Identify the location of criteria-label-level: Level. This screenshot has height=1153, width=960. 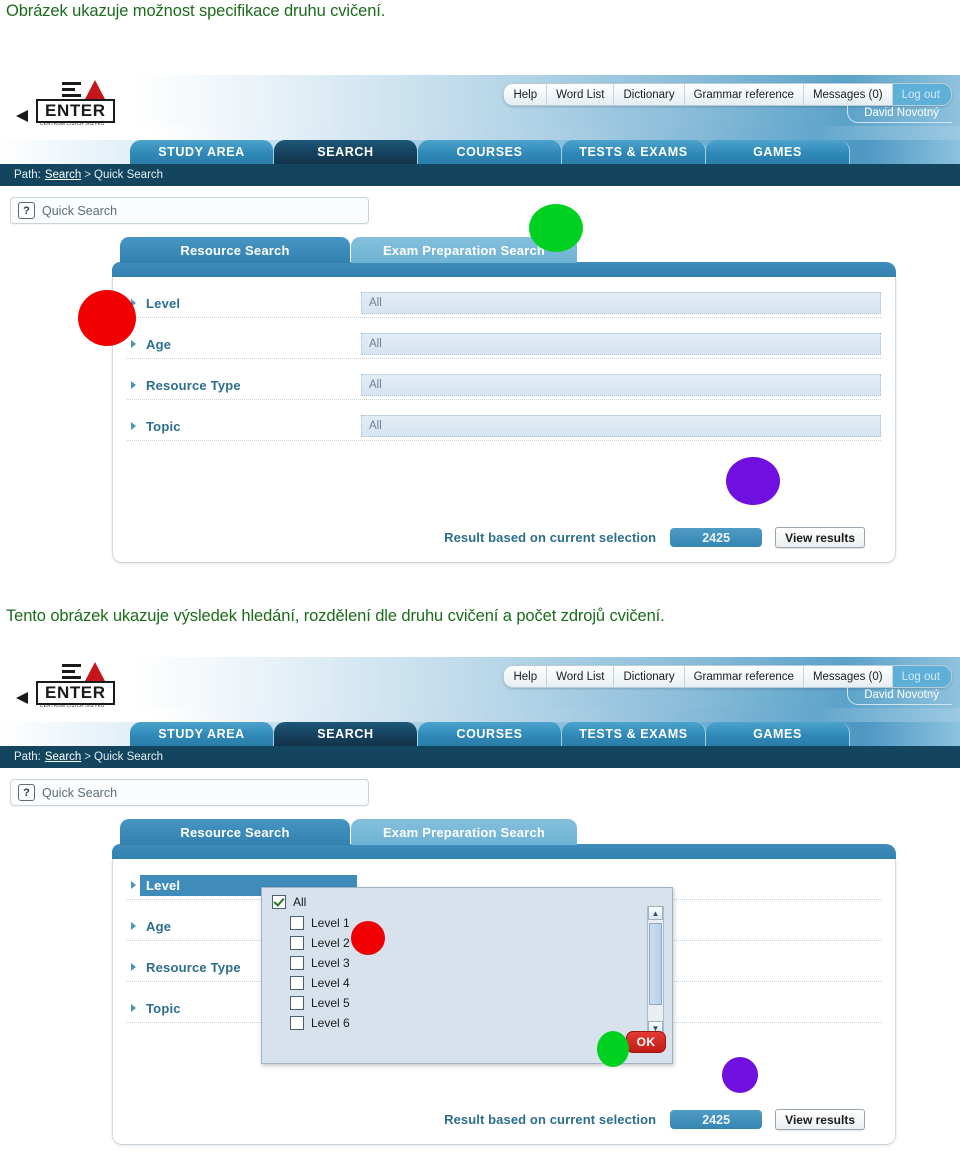
(163, 303).